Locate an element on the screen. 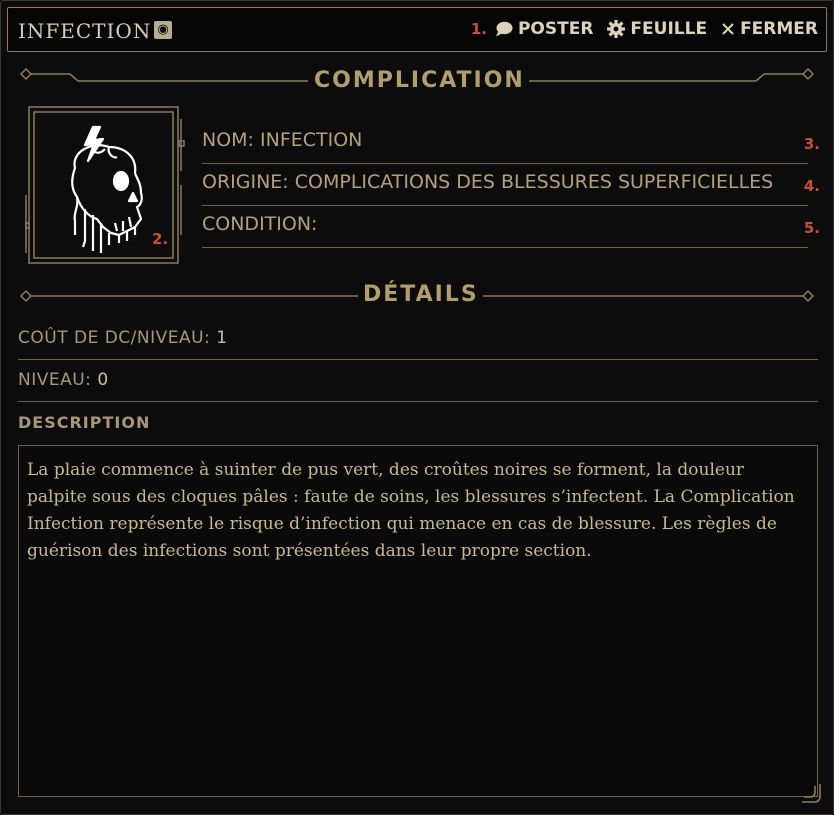 This screenshot has height=815, width=834. sheet-label: FEUILLE is located at coordinates (669, 29).